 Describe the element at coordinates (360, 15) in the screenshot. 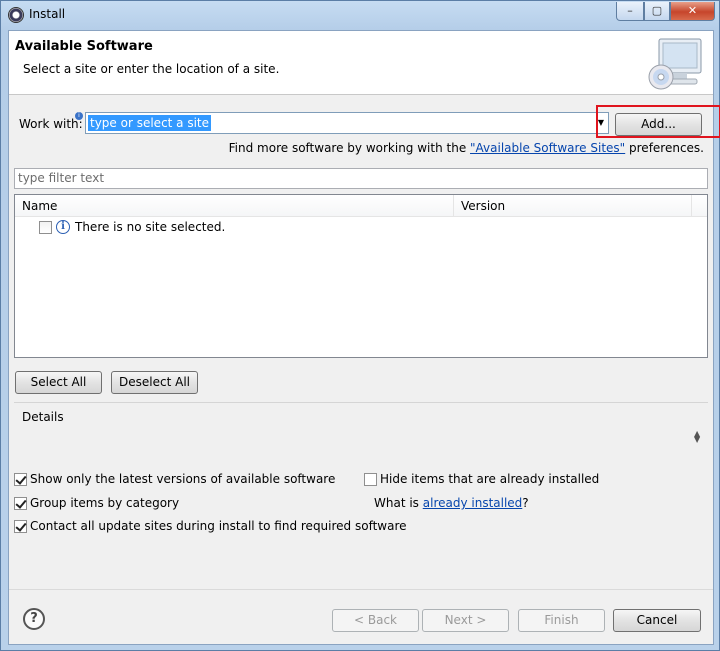

I see `title-bar: Install – ▢ ✕` at that location.